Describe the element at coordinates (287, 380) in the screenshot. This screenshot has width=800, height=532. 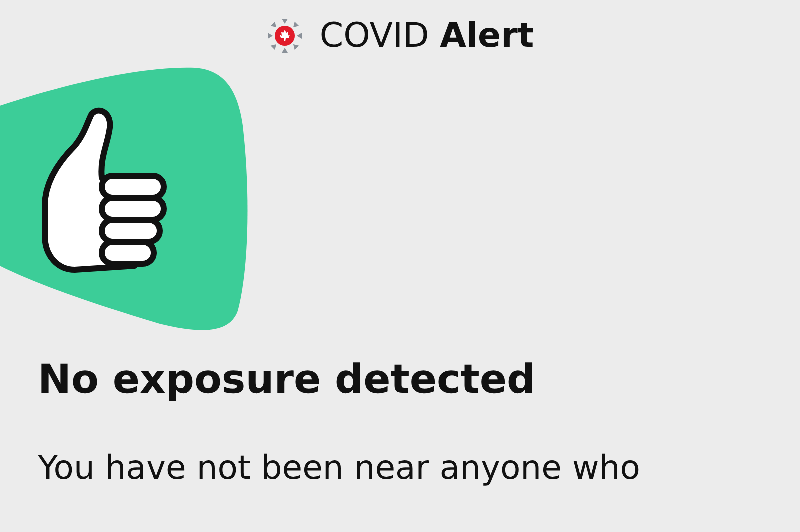
I see `status-heading: No exposure detected` at that location.